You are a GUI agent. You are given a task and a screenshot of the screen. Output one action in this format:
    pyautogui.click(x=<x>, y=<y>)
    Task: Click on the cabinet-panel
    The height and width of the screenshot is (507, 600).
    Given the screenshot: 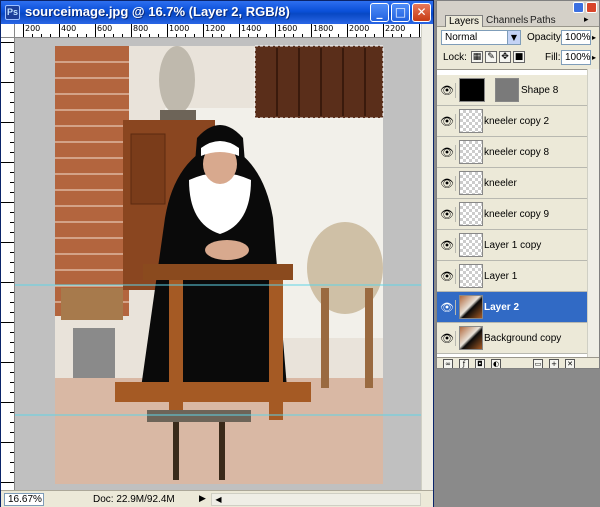 What is the action you would take?
    pyautogui.click(x=148, y=169)
    